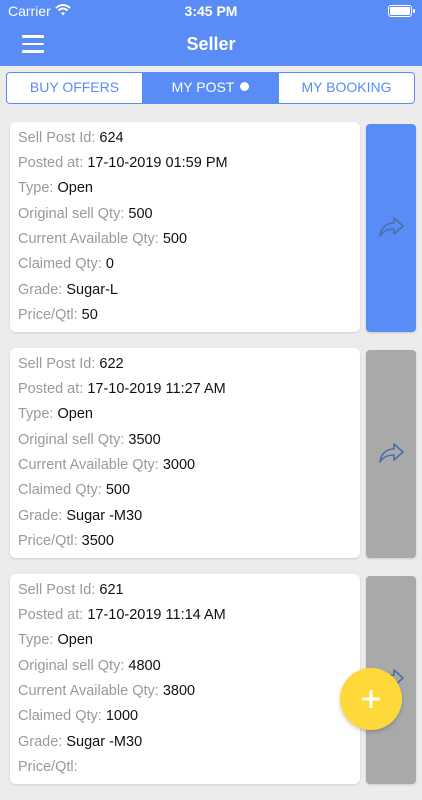 The width and height of the screenshot is (422, 800). Describe the element at coordinates (111, 138) in the screenshot. I see `field-value: 624` at that location.